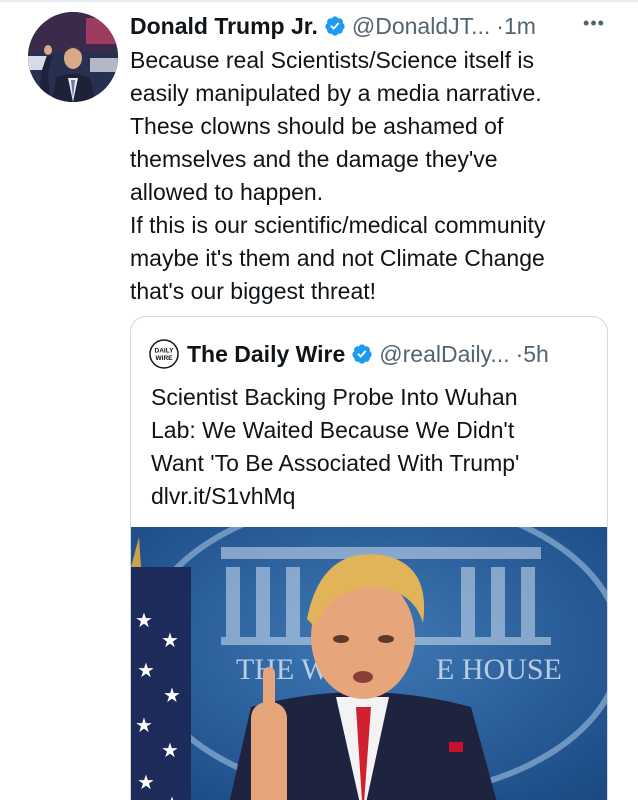  I want to click on tweet-line: themselves and the damage they've, so click(314, 159).